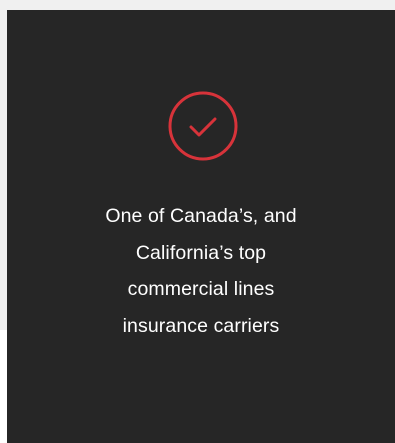 This screenshot has width=395, height=443. Describe the element at coordinates (203, 126) in the screenshot. I see `check-circle-icon` at that location.